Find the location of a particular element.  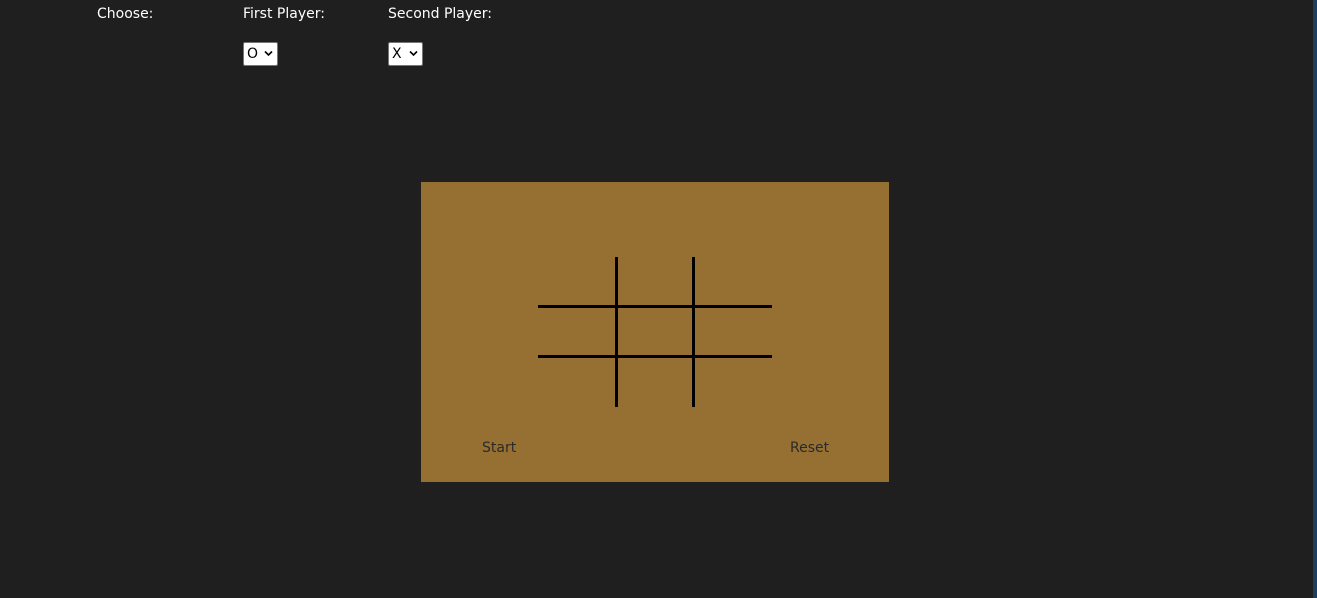

second-player-select-box: X is located at coordinates (405, 54).